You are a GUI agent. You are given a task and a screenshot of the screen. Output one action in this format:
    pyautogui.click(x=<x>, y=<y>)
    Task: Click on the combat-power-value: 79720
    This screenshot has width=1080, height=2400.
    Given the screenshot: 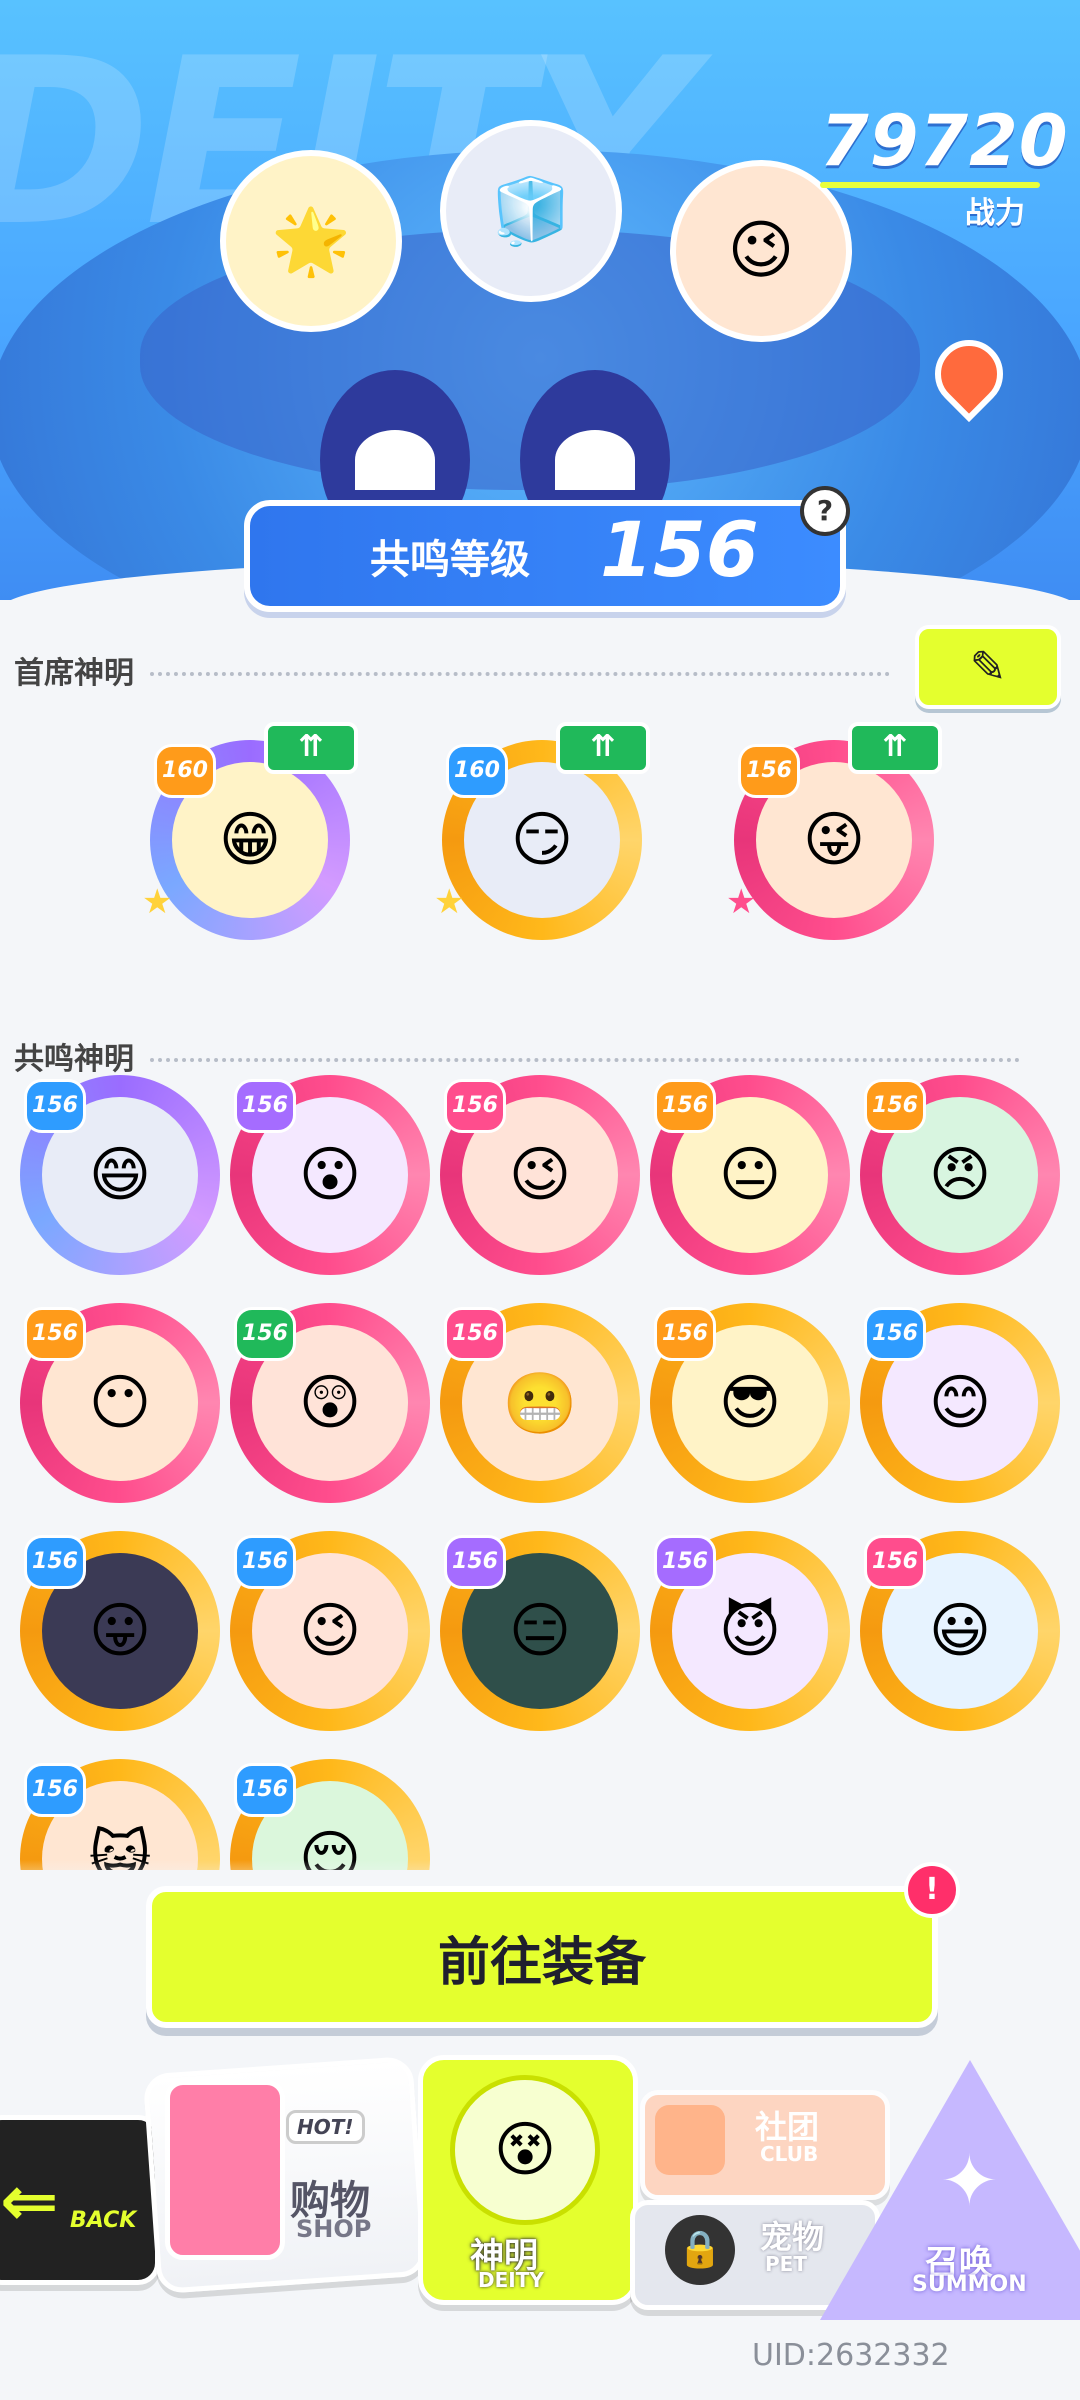 What is the action you would take?
    pyautogui.click(x=944, y=141)
    